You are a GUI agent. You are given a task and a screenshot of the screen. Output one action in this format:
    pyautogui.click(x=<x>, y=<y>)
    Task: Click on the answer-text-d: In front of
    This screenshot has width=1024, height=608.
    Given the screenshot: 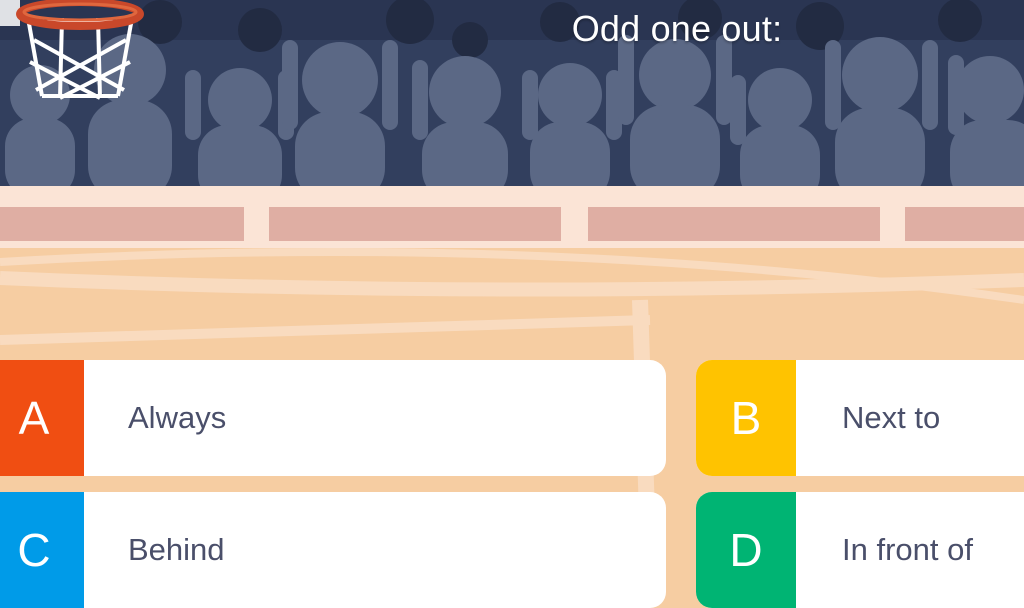 What is the action you would take?
    pyautogui.click(x=907, y=549)
    